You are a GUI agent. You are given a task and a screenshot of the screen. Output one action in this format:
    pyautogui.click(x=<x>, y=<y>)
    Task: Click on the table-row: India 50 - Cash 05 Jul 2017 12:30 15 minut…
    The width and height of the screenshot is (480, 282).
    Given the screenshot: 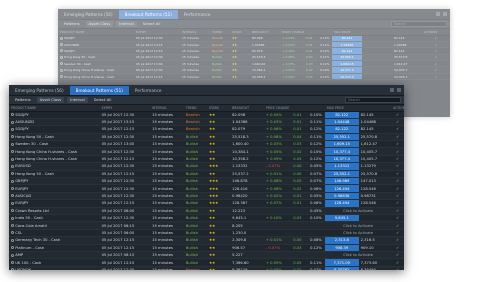 What is the action you would take?
    pyautogui.click(x=206, y=218)
    